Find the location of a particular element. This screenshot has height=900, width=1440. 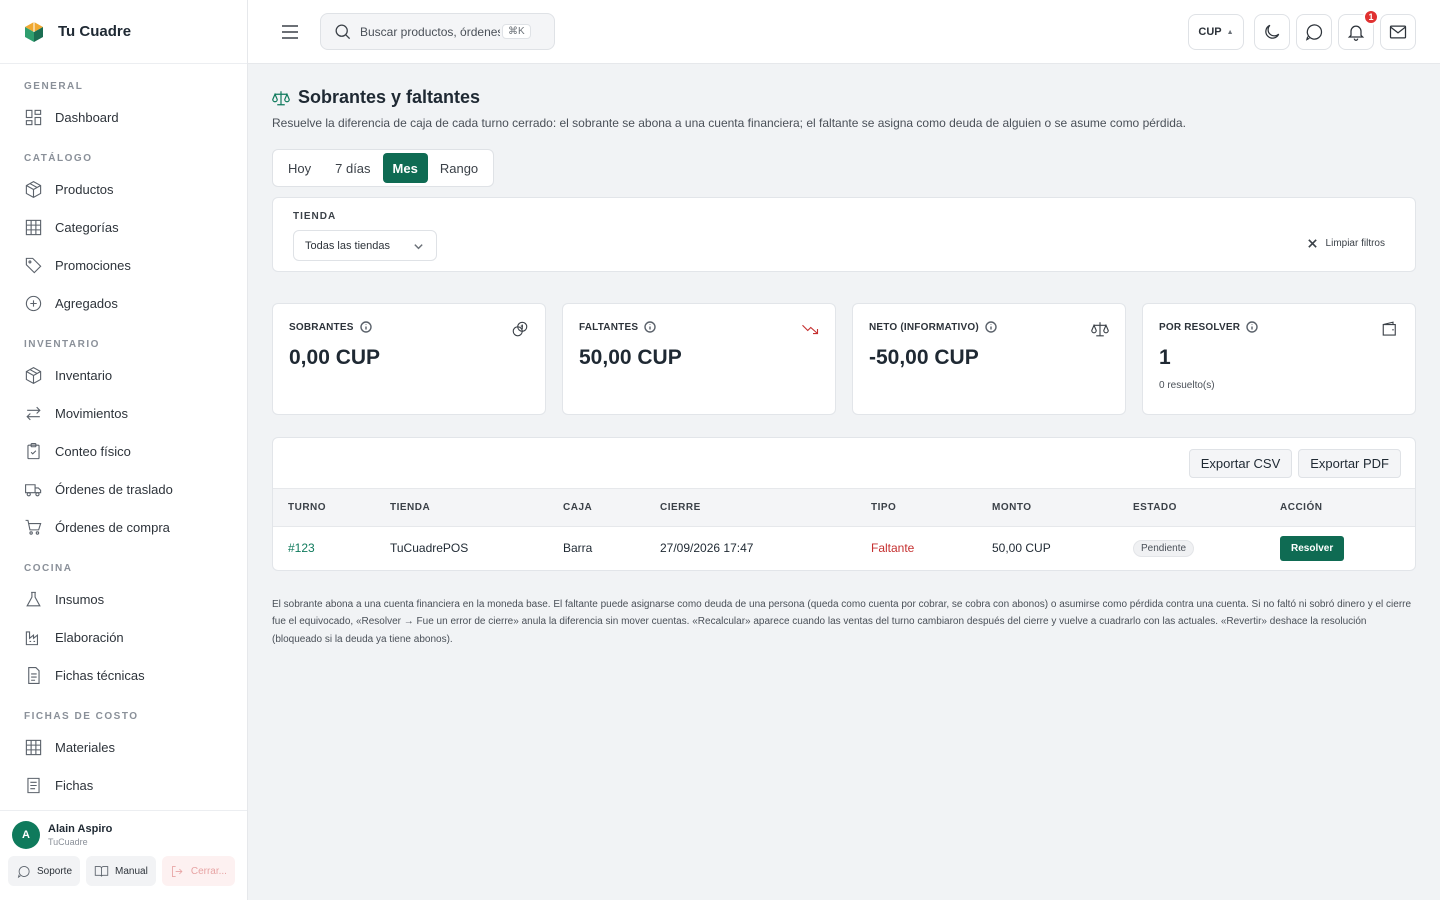

sidebar-item-inventario: Inventario is located at coordinates (123, 375).